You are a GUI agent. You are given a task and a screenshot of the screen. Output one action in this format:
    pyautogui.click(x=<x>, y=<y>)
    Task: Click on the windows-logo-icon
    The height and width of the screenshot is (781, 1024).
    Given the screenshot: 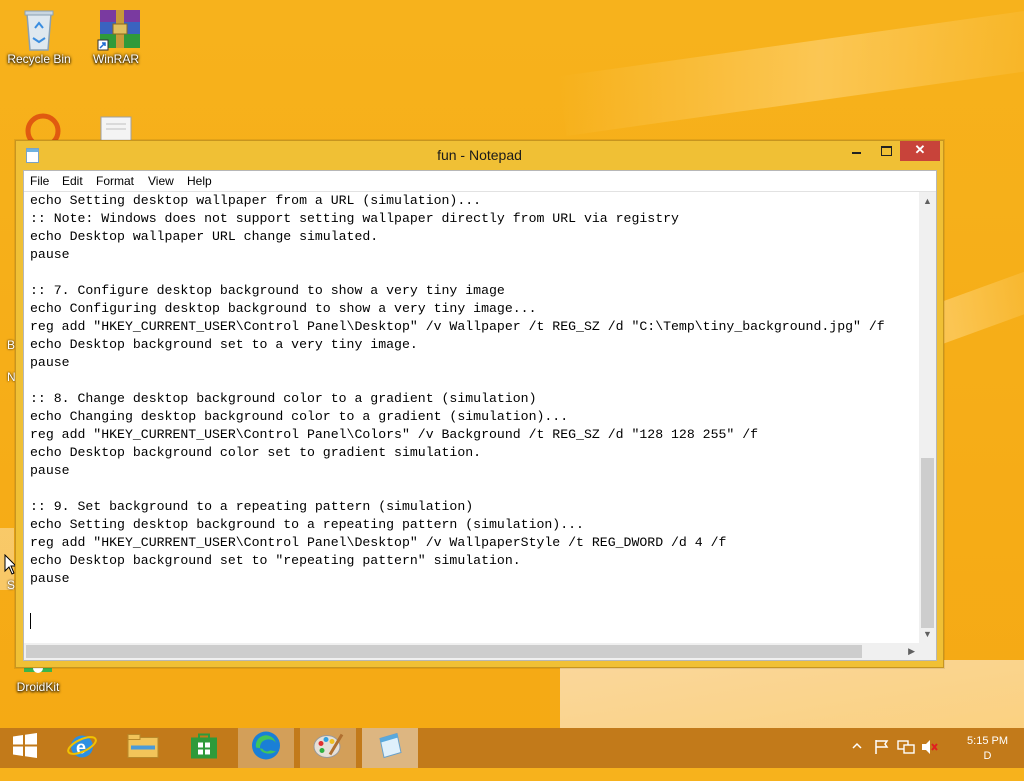 What is the action you would take?
    pyautogui.click(x=25, y=748)
    